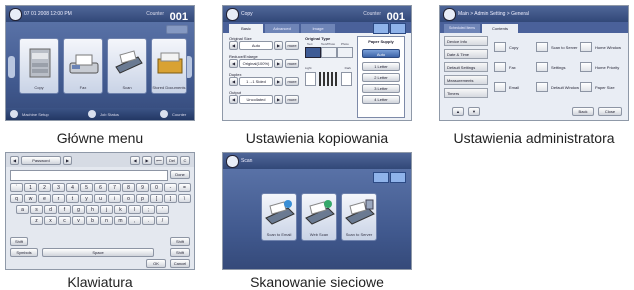 This screenshot has height=290, width=634. I want to click on key: n, so click(106, 220).